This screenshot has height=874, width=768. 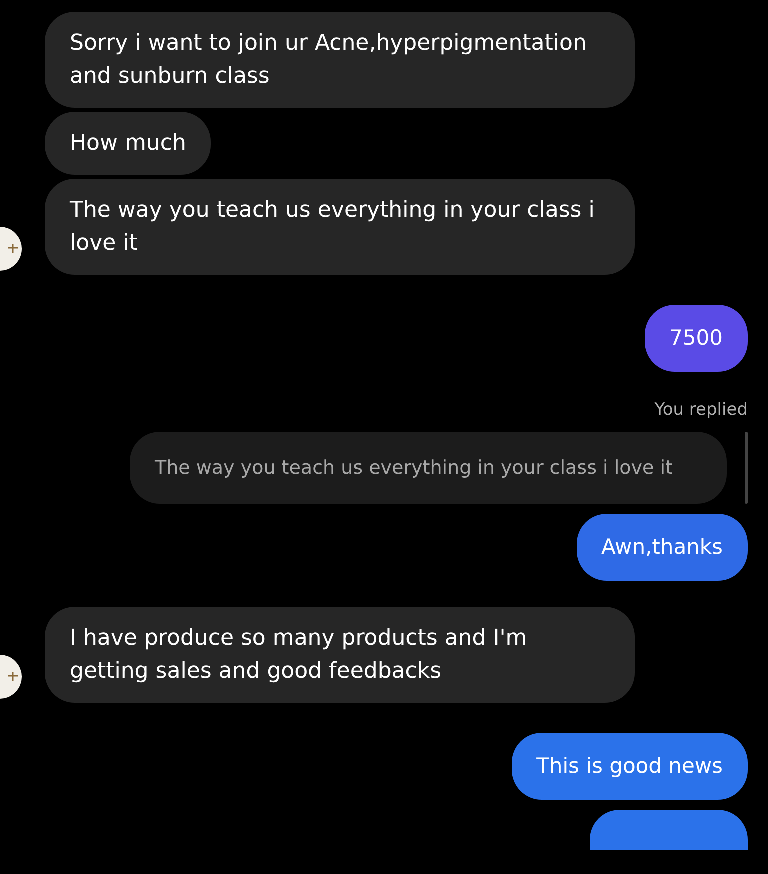 What do you see at coordinates (340, 655) in the screenshot?
I see `message-bubble: I have produce so many products and I'm getting sales and good feedbacks` at bounding box center [340, 655].